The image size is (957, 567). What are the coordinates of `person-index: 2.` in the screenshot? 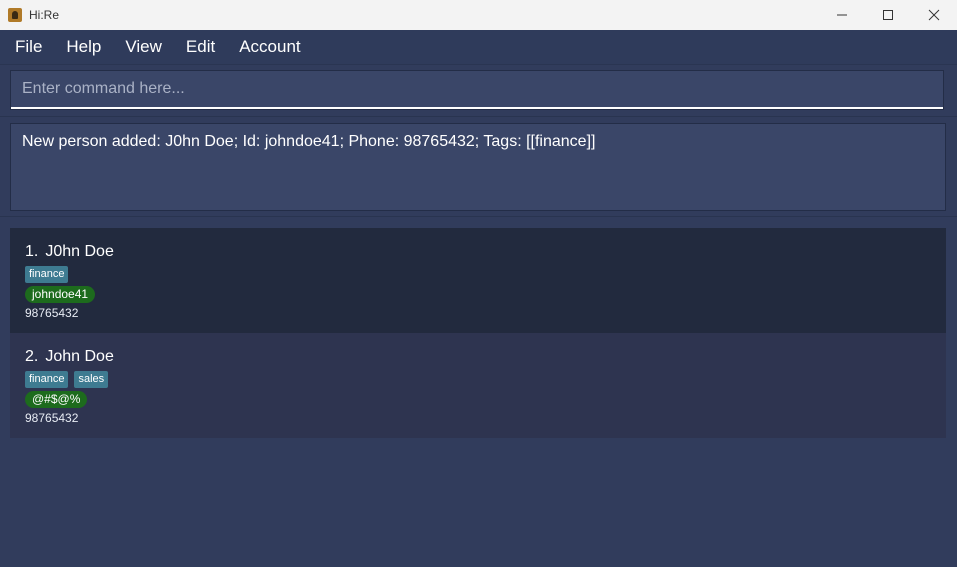 It's located at (32, 356).